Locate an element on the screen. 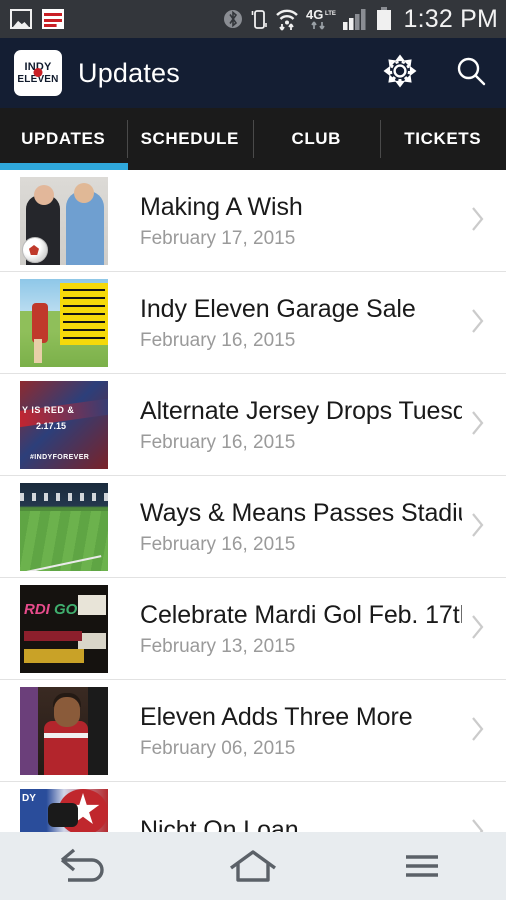  tab-selected-indicator is located at coordinates (64, 166).